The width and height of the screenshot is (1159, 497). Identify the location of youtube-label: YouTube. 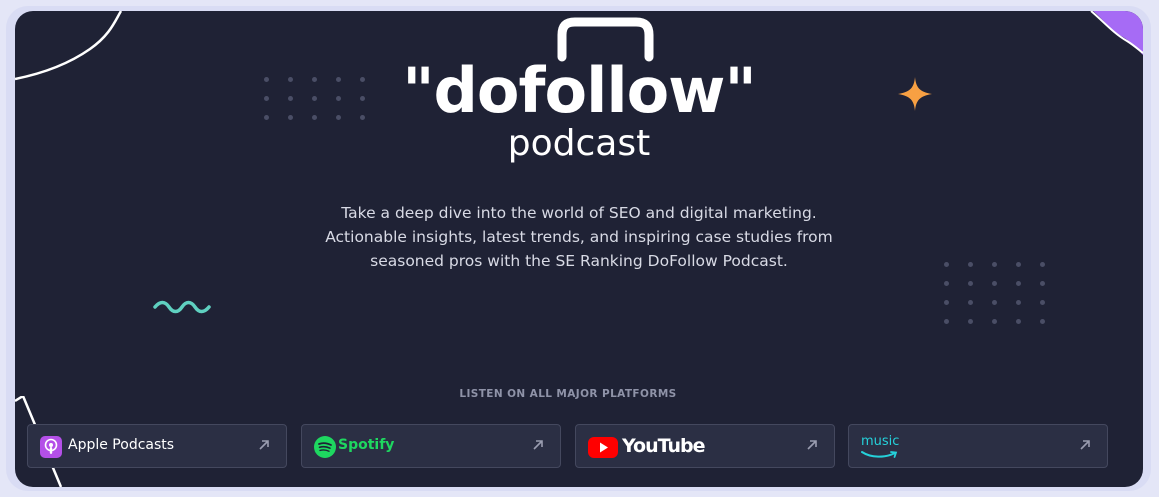
(663, 446).